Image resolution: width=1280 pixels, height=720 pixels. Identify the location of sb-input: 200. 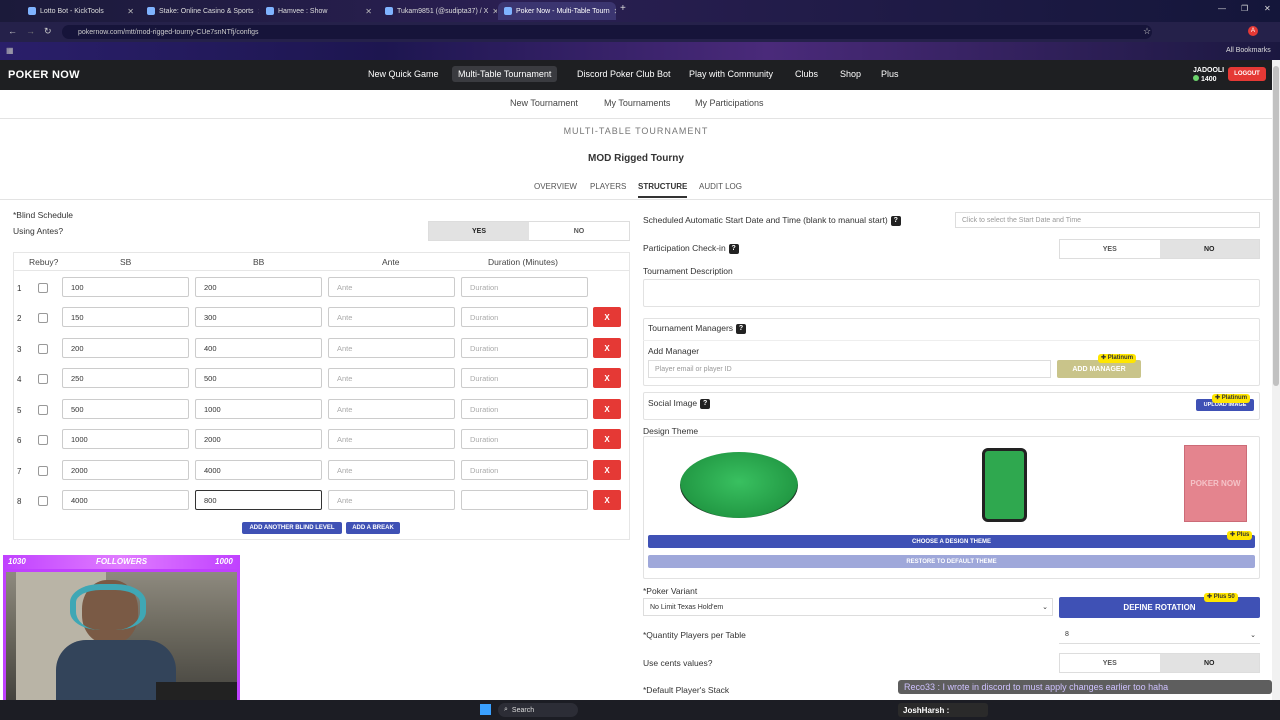
(125, 348).